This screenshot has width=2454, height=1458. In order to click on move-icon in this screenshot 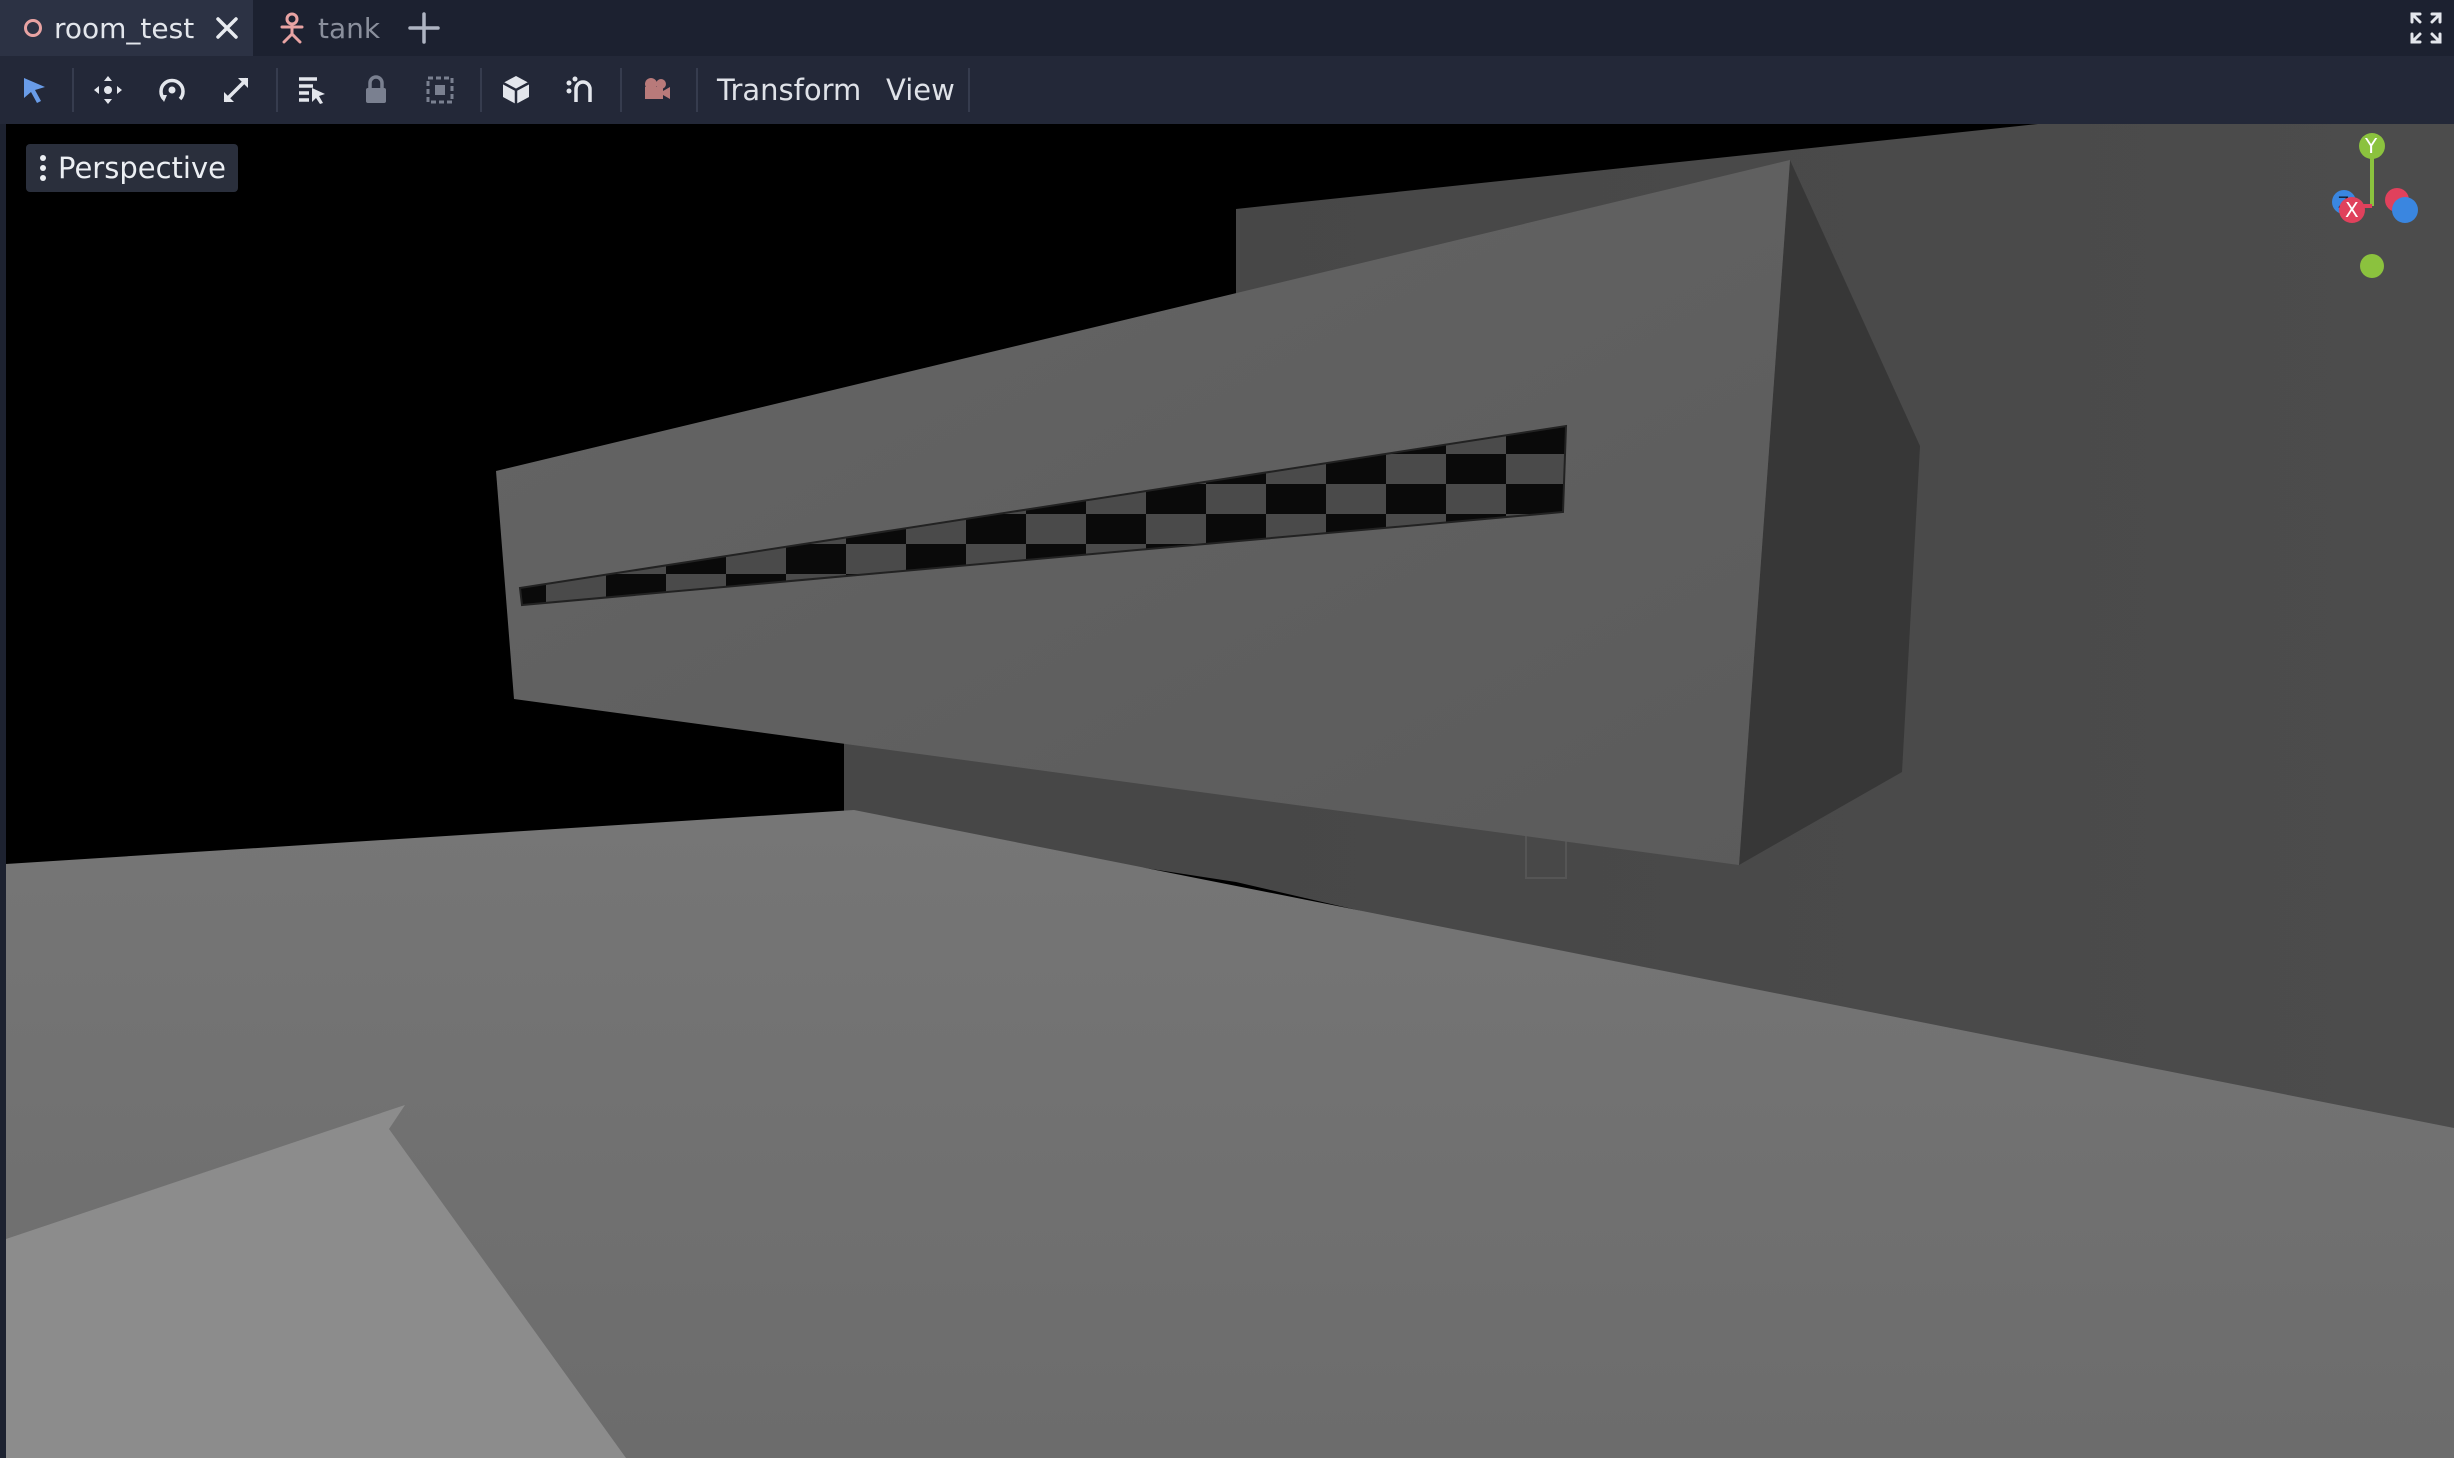, I will do `click(108, 90)`.